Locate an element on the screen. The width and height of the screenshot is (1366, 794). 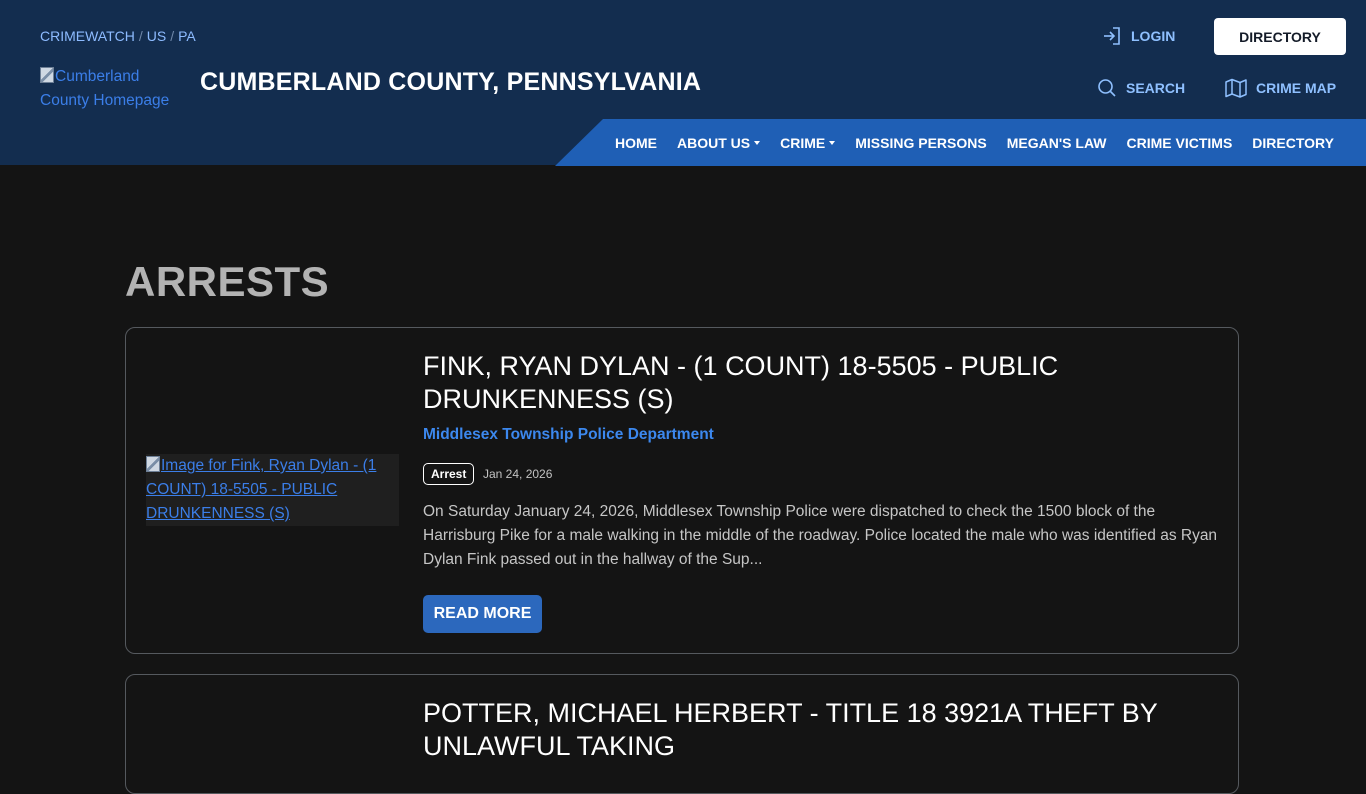
nav-item-label: DIRECTORY is located at coordinates (1293, 142).